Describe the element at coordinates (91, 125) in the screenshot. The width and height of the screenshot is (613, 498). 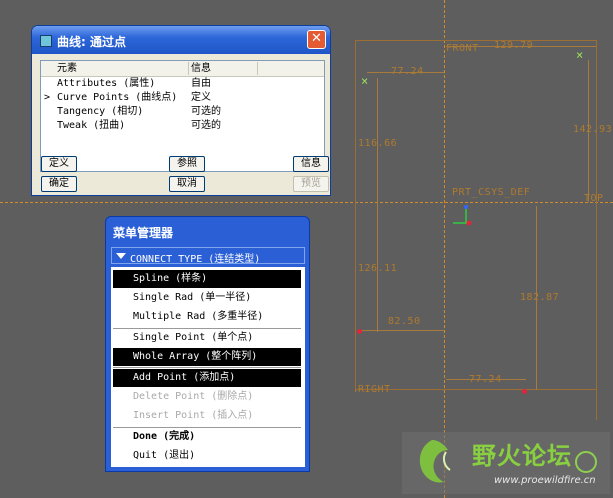
I see `row-element: Tweak (扭曲)` at that location.